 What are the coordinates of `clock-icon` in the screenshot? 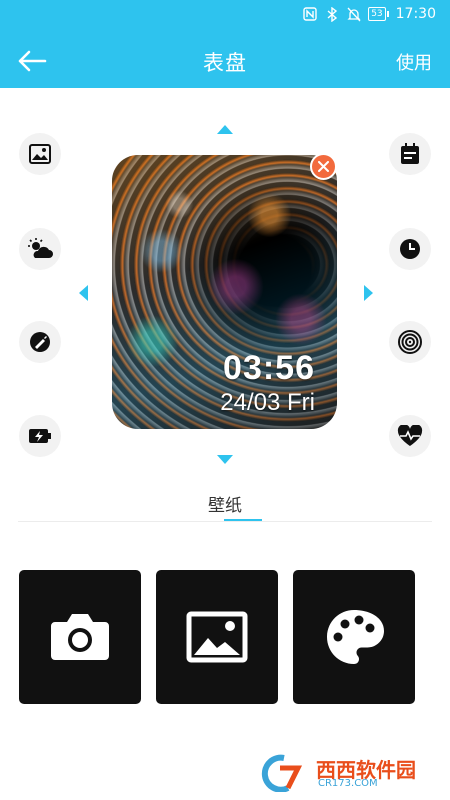 It's located at (410, 249).